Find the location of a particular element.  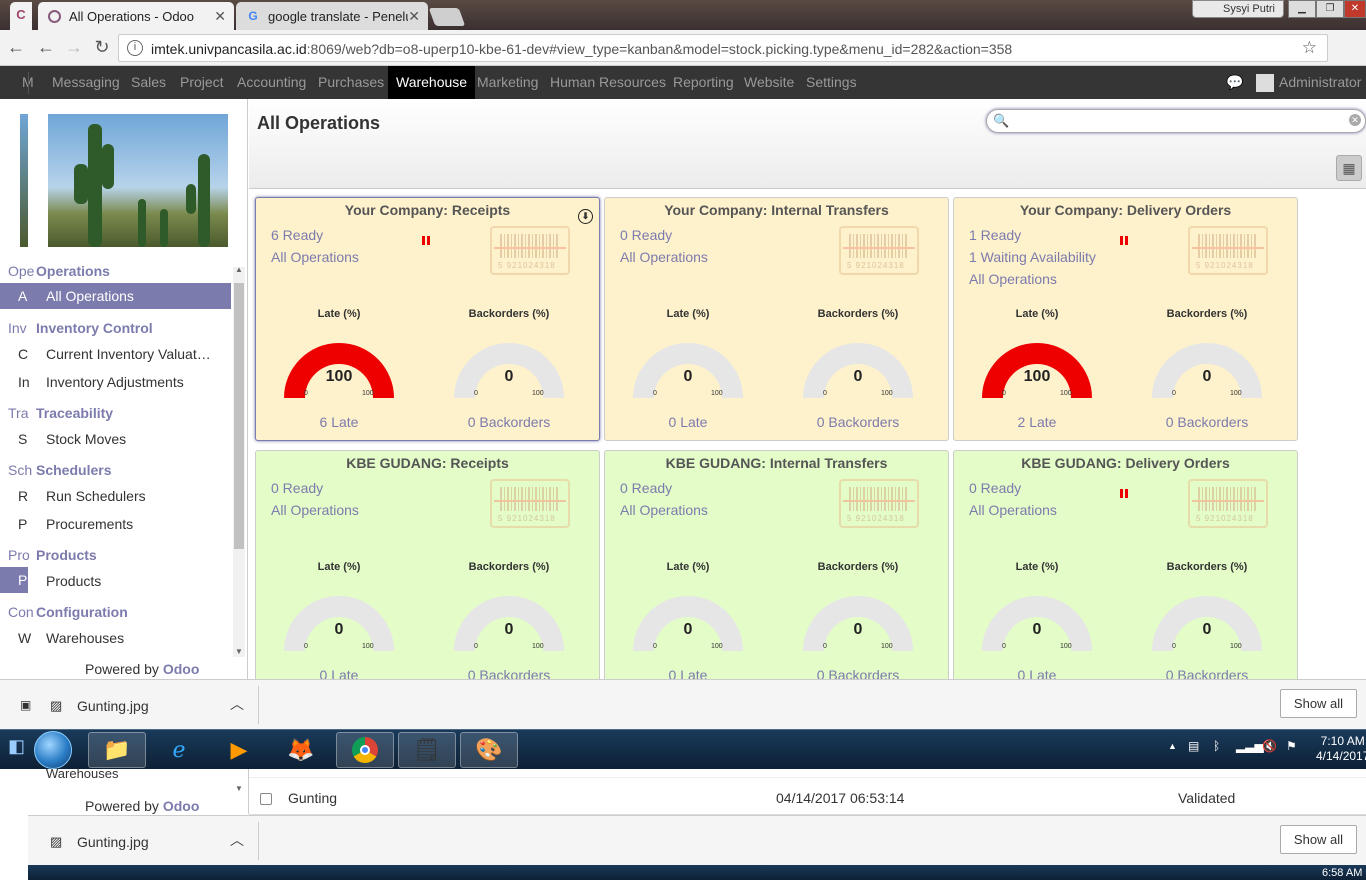

start-button is located at coordinates (53, 750).